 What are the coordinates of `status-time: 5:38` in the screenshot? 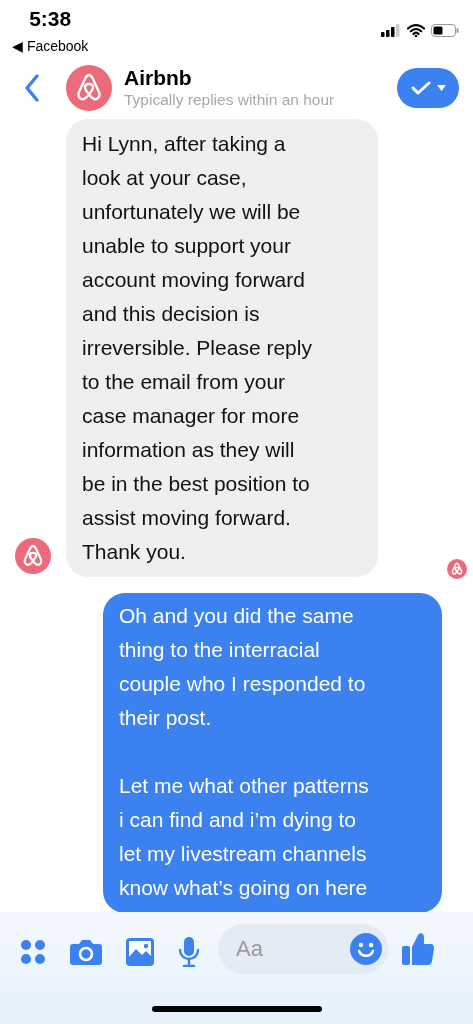 It's located at (50, 19).